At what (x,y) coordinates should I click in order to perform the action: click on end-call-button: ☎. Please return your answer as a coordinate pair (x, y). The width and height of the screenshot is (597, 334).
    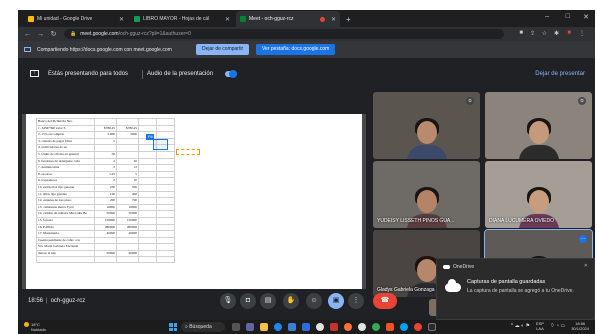
    Looking at the image, I should click on (385, 301).